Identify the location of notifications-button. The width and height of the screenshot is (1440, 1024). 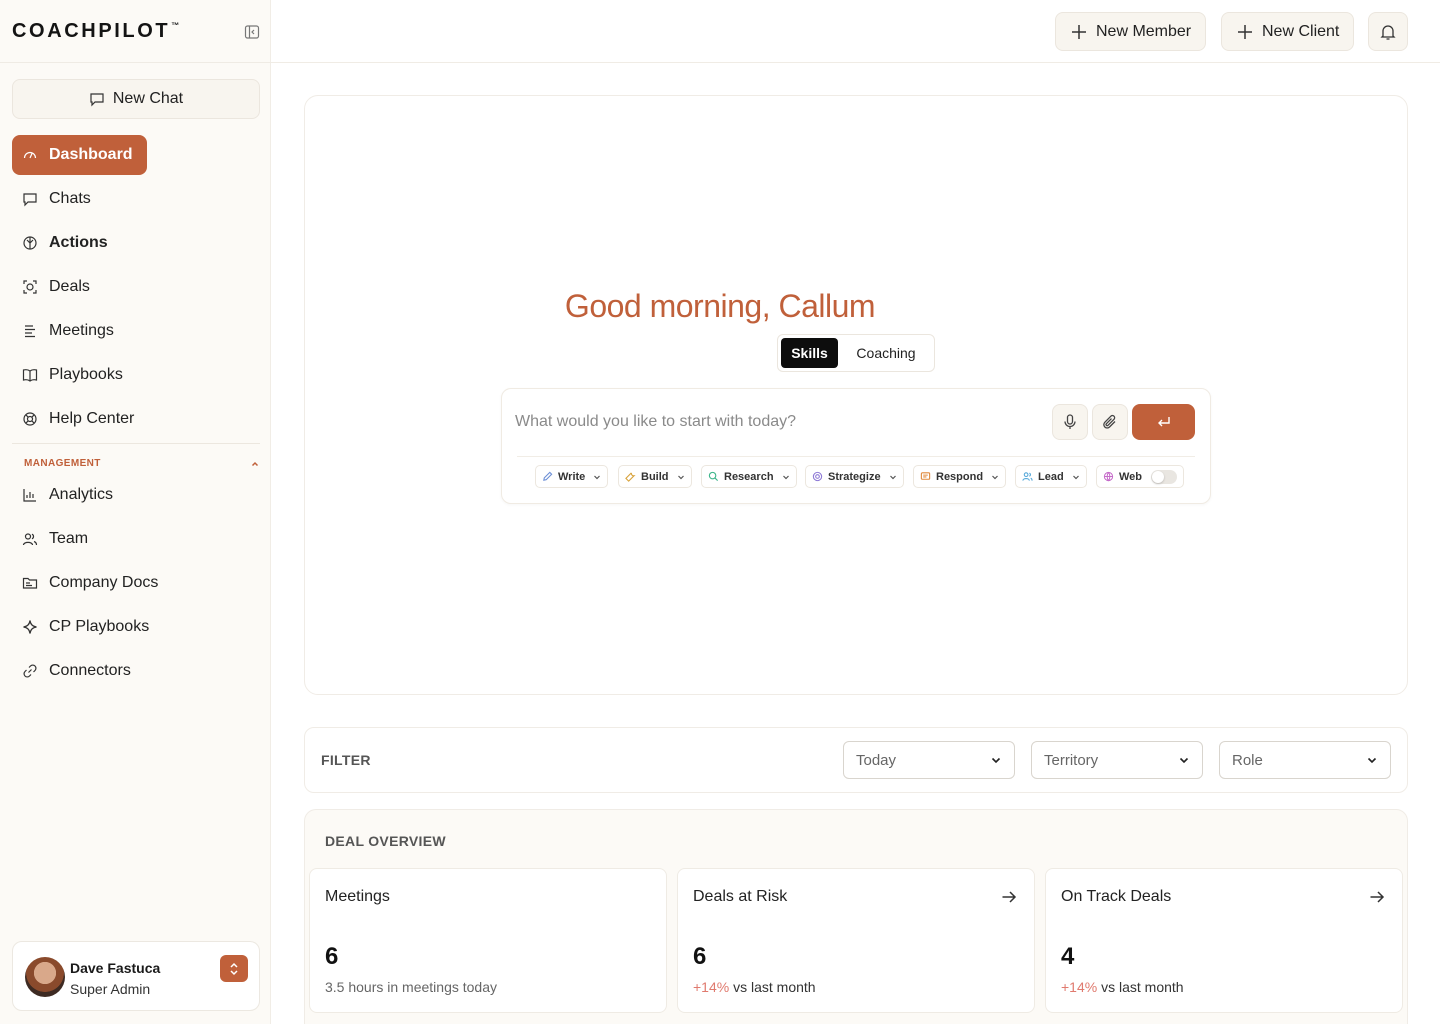
(1388, 31).